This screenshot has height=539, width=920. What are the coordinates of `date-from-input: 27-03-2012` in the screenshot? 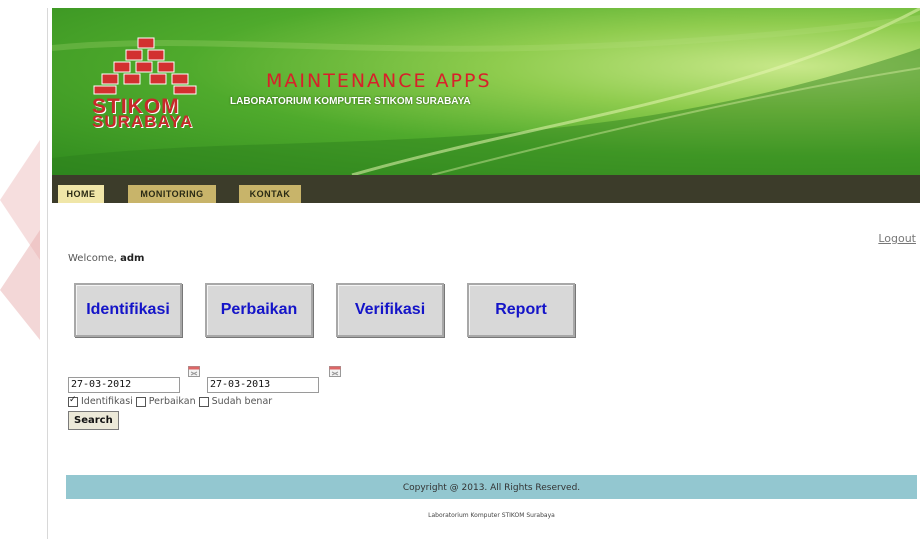 It's located at (124, 385).